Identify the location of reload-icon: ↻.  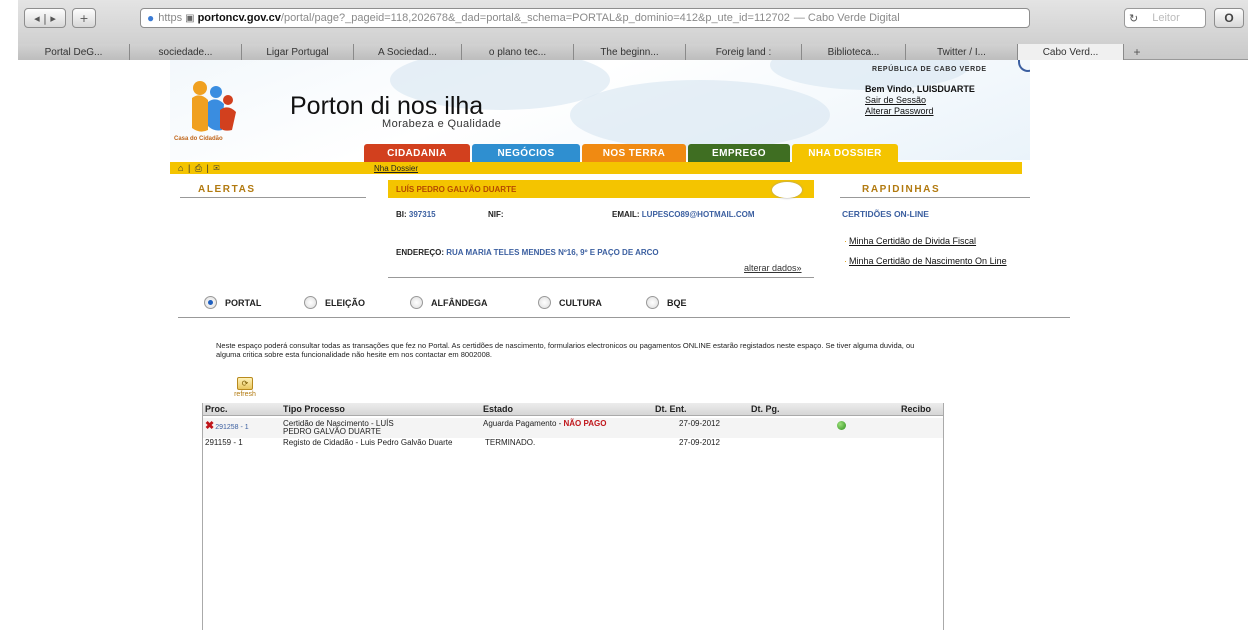
(1133, 18).